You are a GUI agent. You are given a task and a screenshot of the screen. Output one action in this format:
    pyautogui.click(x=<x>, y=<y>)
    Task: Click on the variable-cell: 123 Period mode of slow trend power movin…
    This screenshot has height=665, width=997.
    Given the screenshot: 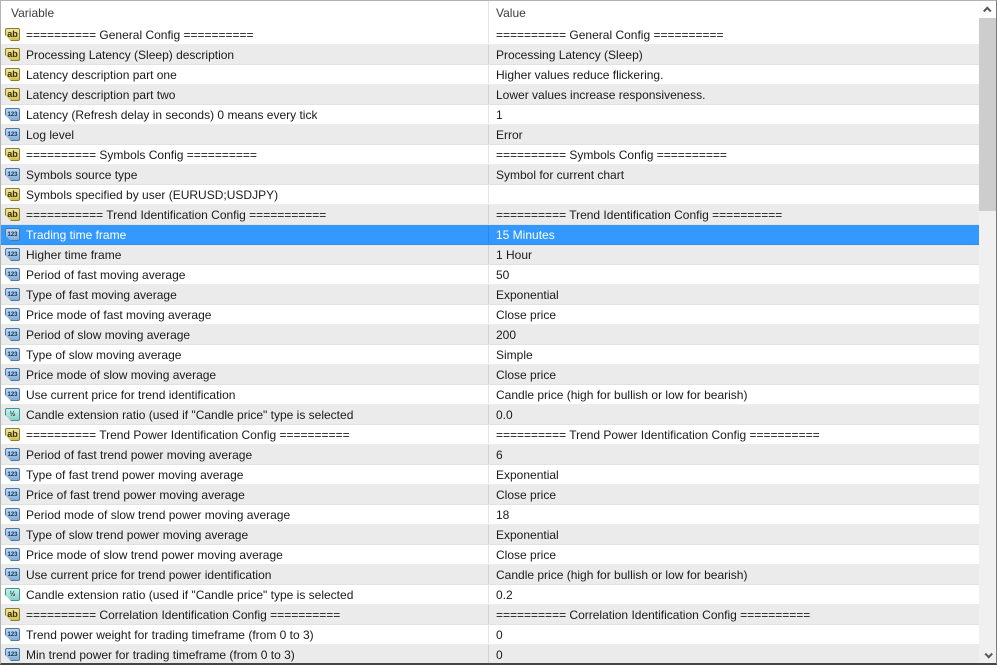 What is the action you would take?
    pyautogui.click(x=244, y=514)
    